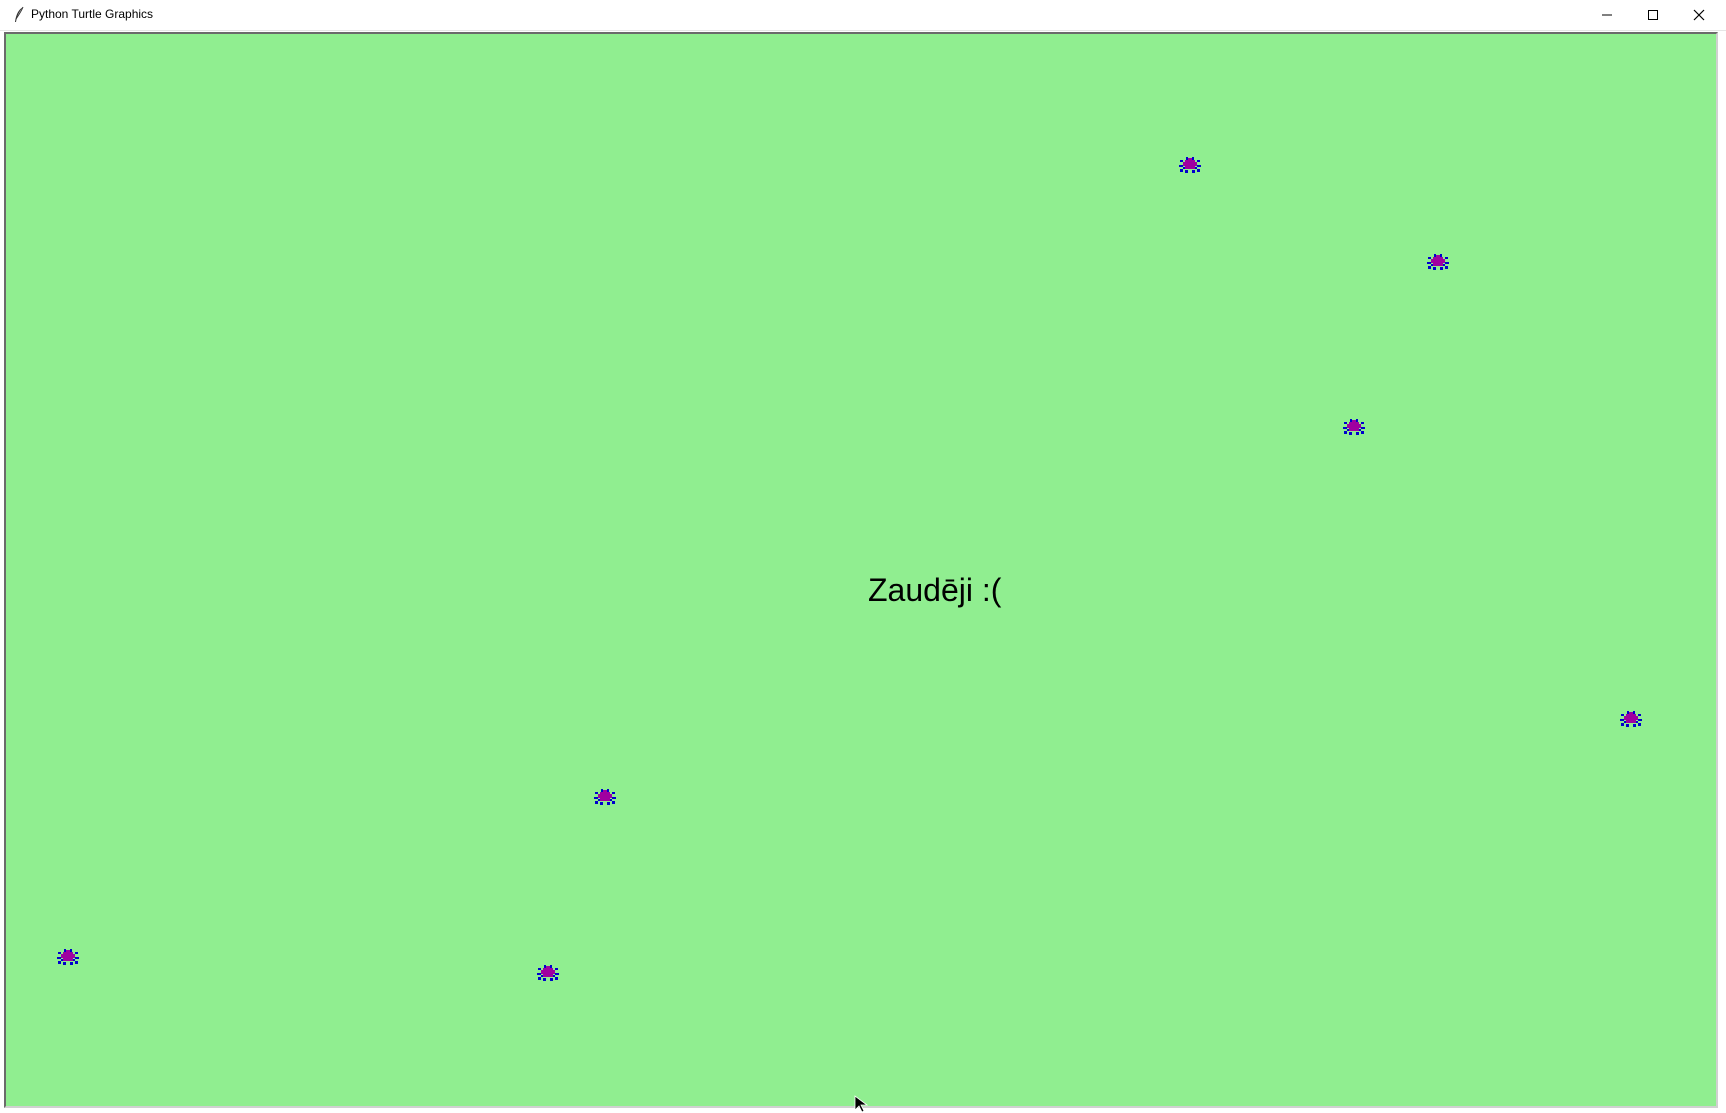 The width and height of the screenshot is (1726, 1113). I want to click on window-title: Python Turtle Graphics, so click(92, 14).